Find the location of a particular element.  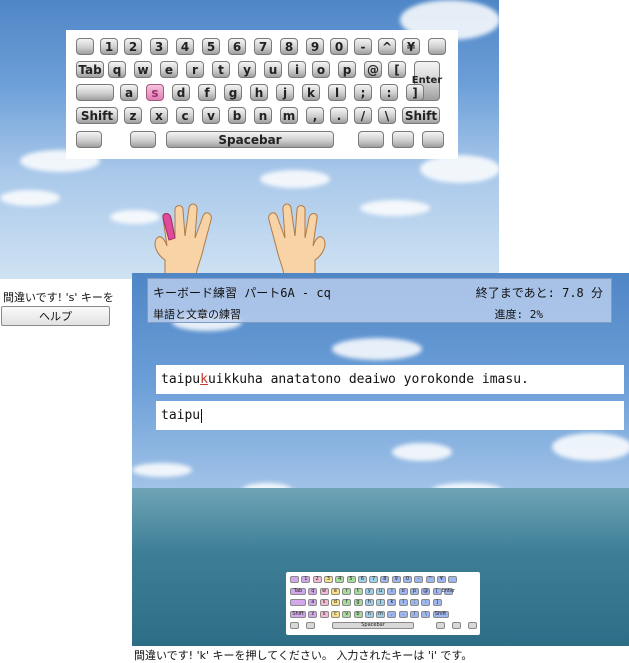

text-caret is located at coordinates (202, 415).